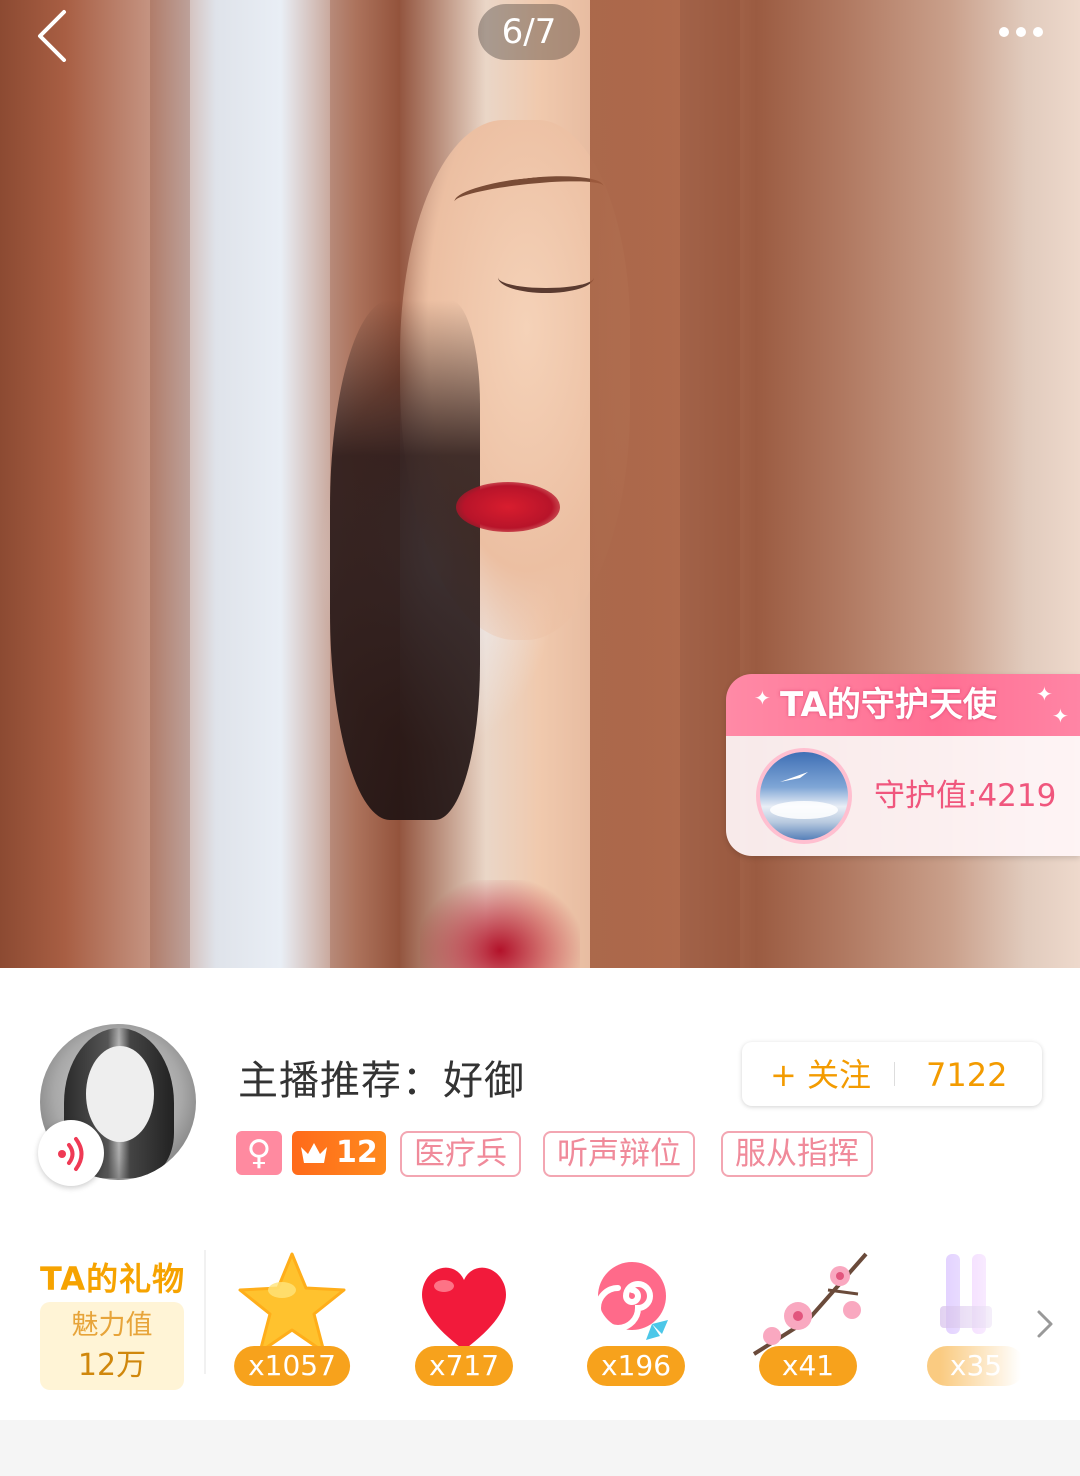 Image resolution: width=1080 pixels, height=1476 pixels. Describe the element at coordinates (540, 1448) in the screenshot. I see `bottom-divider` at that location.